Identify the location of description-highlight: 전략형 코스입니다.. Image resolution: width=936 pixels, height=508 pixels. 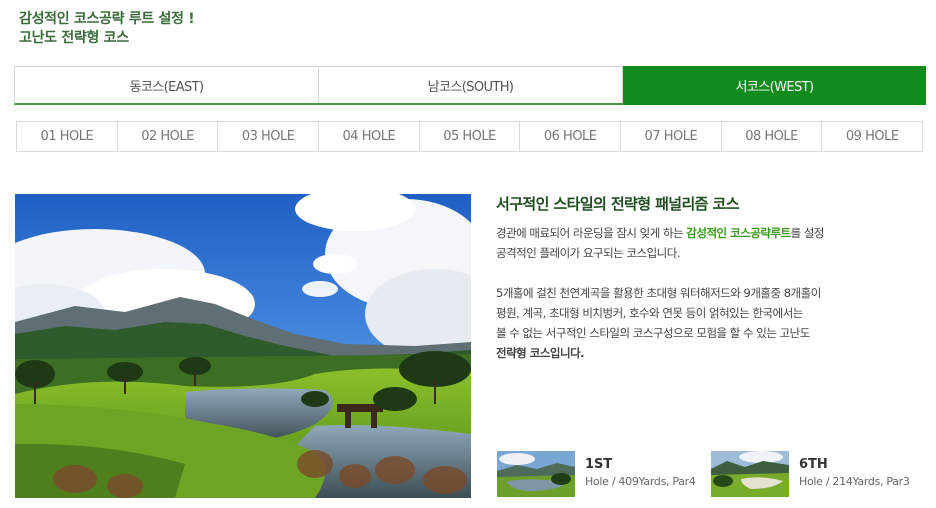
(540, 353).